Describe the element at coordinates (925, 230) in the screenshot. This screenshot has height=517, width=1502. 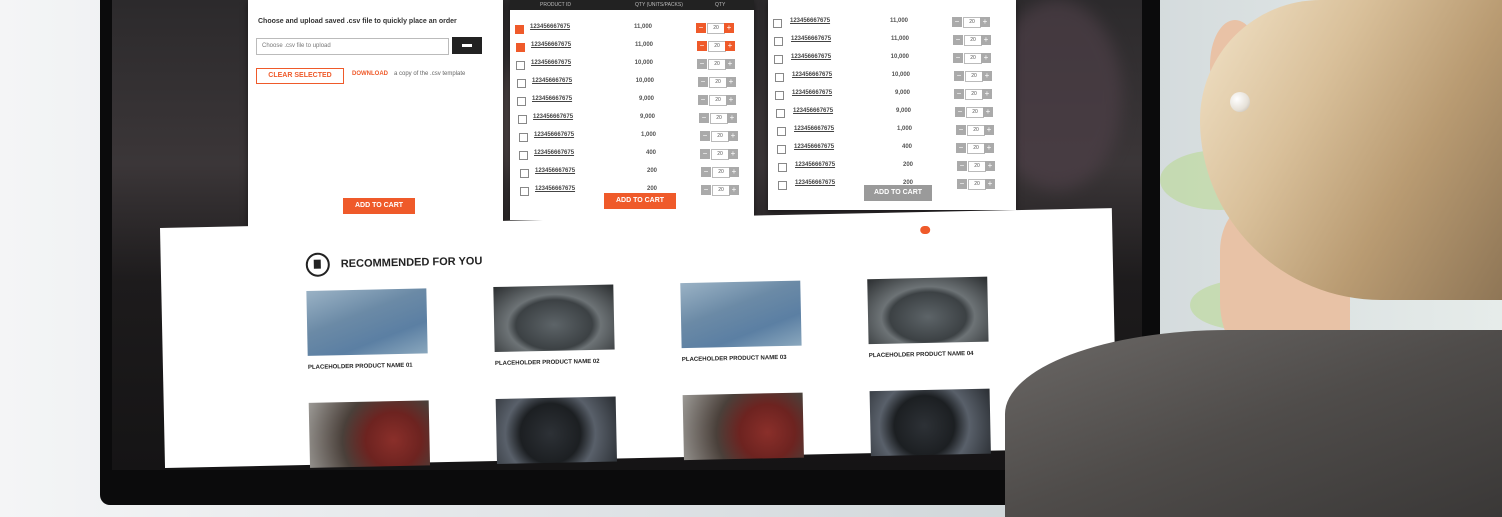
I see `cart-badge-icon` at that location.